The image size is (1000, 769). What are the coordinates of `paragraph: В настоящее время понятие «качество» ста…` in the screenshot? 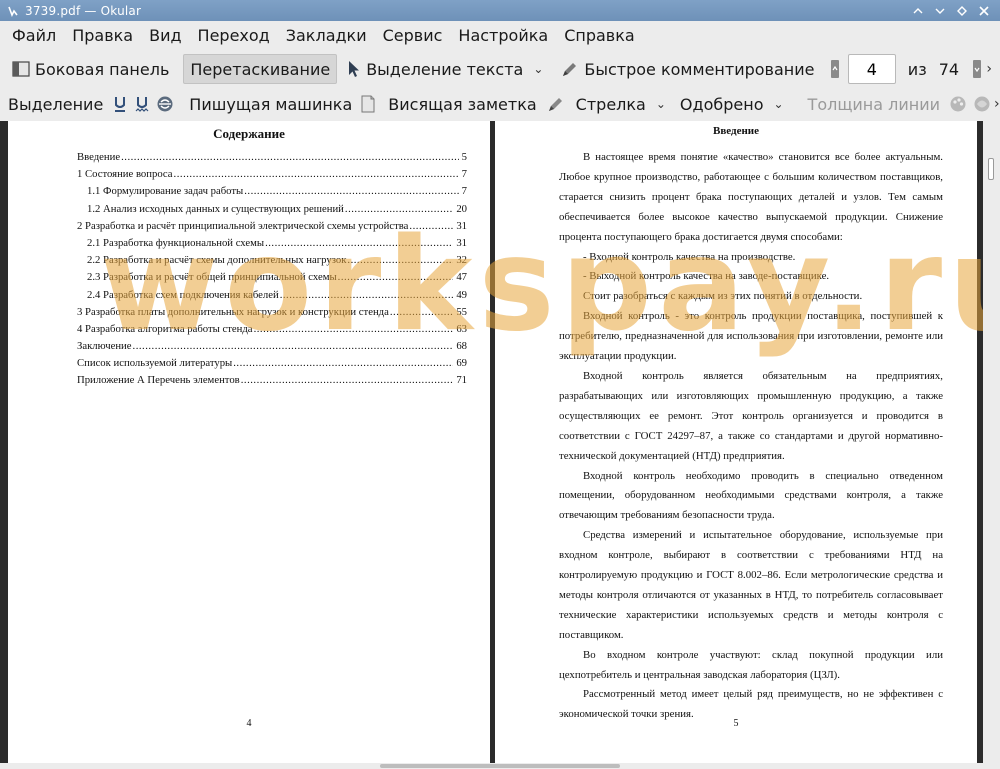 It's located at (751, 197).